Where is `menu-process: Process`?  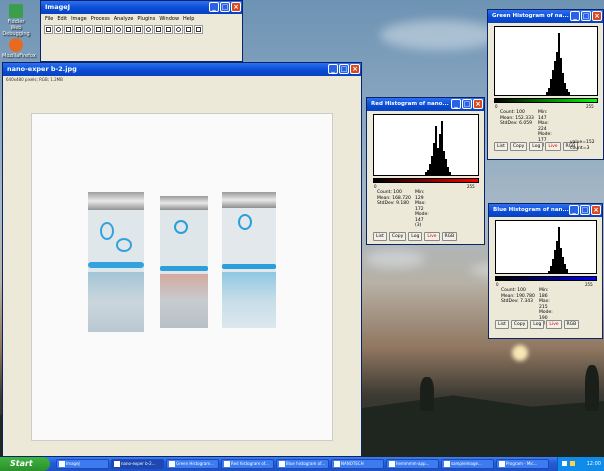
menu-process: Process is located at coordinates (100, 19).